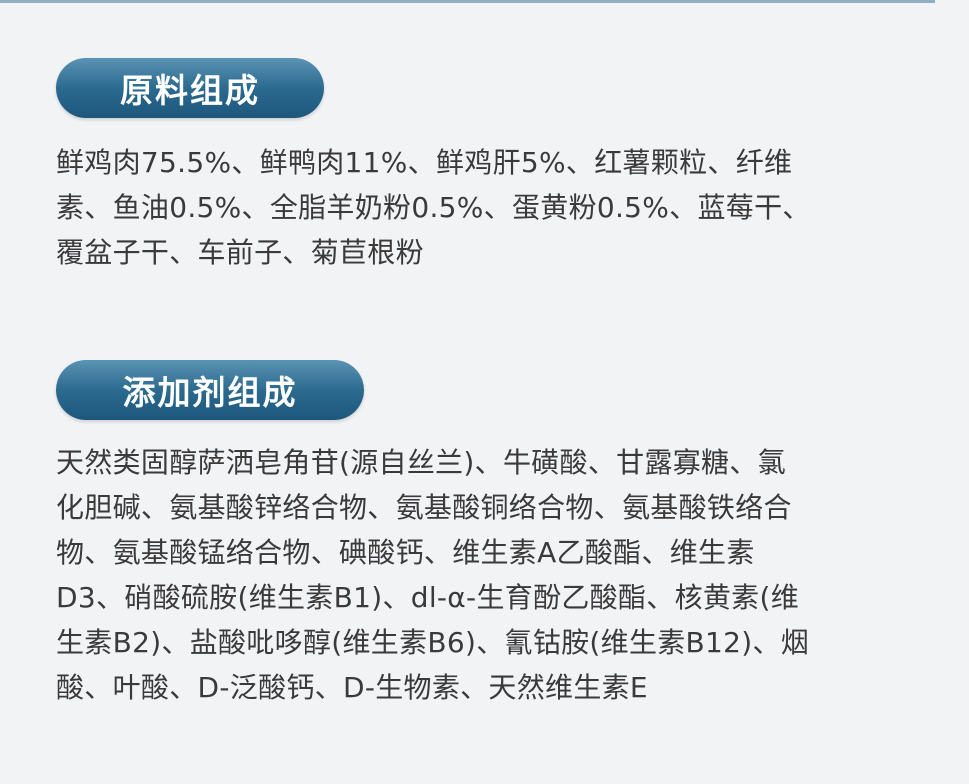 This screenshot has height=784, width=969. Describe the element at coordinates (433, 642) in the screenshot. I see `additives-line: 生素B2)、盐酸吡哆醇(维生素B6)、氰钴胺(维生素B12)、烟` at that location.